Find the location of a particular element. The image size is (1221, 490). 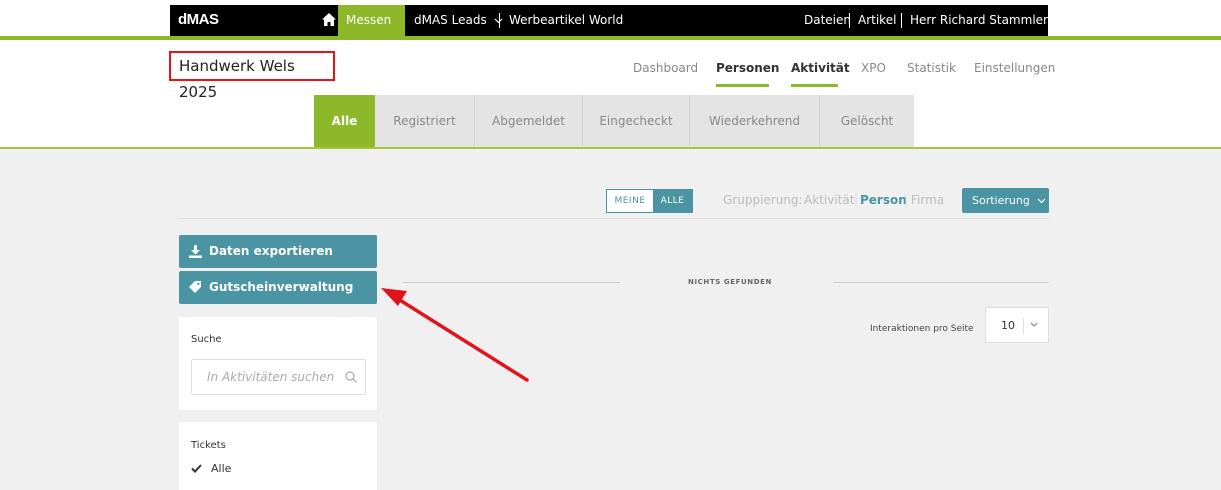

nav-messen: Messen is located at coordinates (371, 30).